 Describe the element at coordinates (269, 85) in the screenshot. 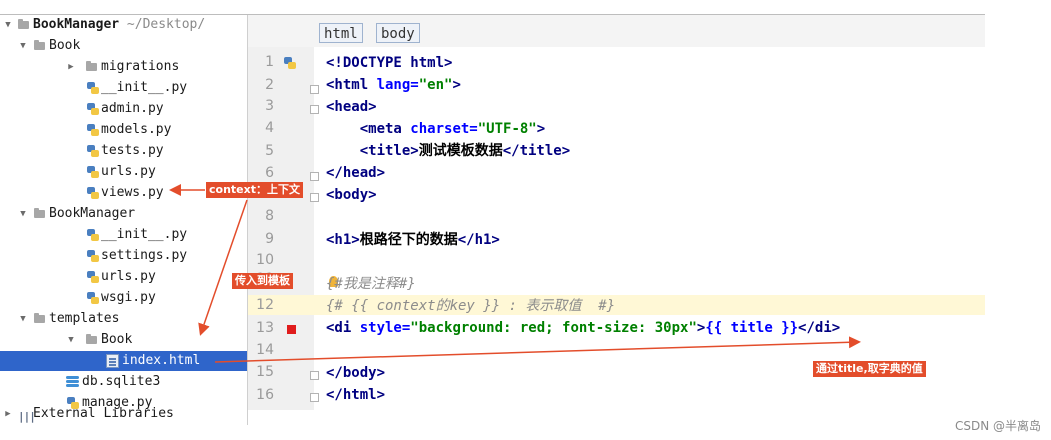

I see `line-number: 2` at that location.